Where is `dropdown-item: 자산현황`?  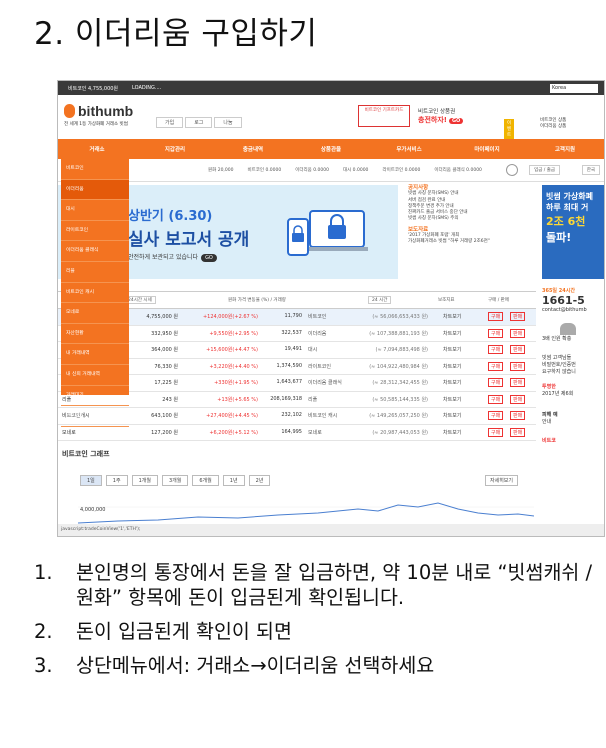
dropdown-item: 자산현황 is located at coordinates (95, 334).